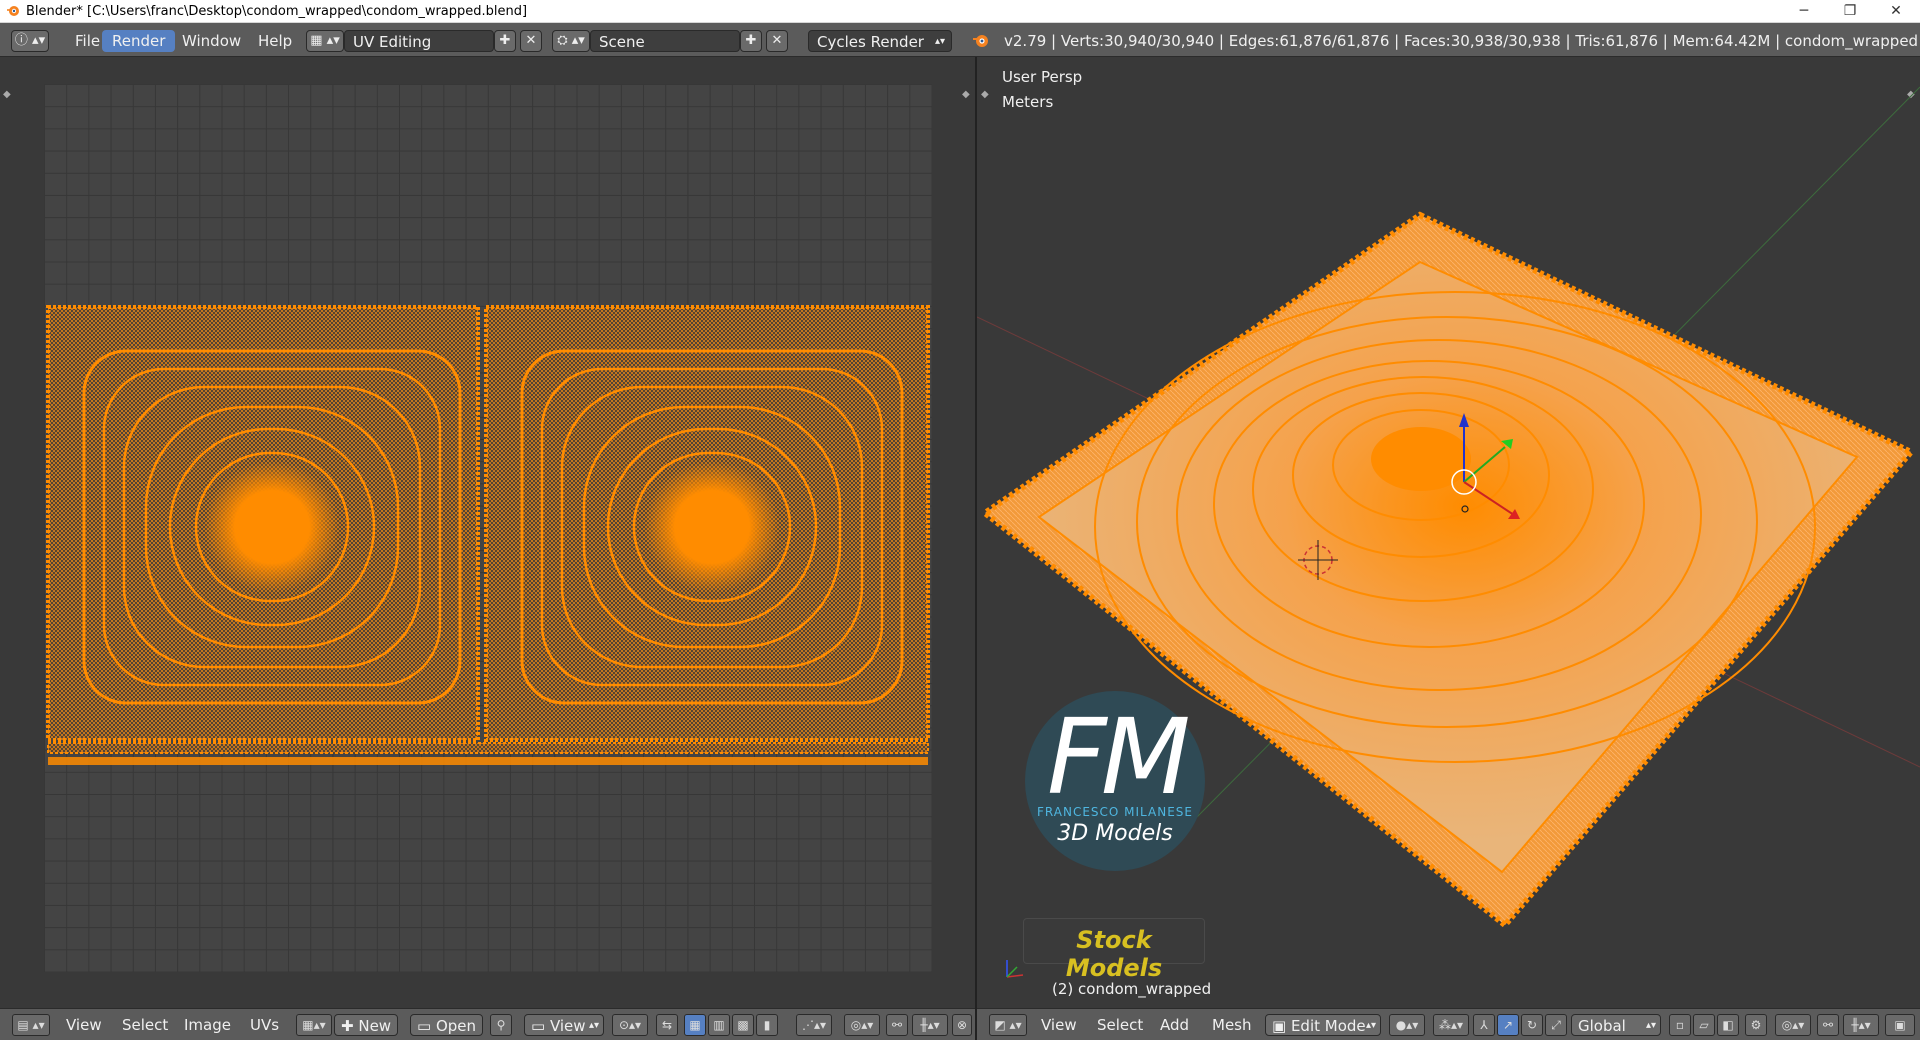 The height and width of the screenshot is (1040, 1920). I want to click on scene-icon: ⛭ ▴▾, so click(571, 41).